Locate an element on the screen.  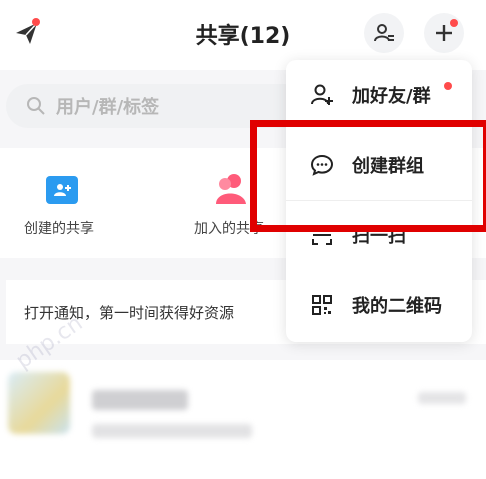
created-share-label: 创建的共享 is located at coordinates (59, 228).